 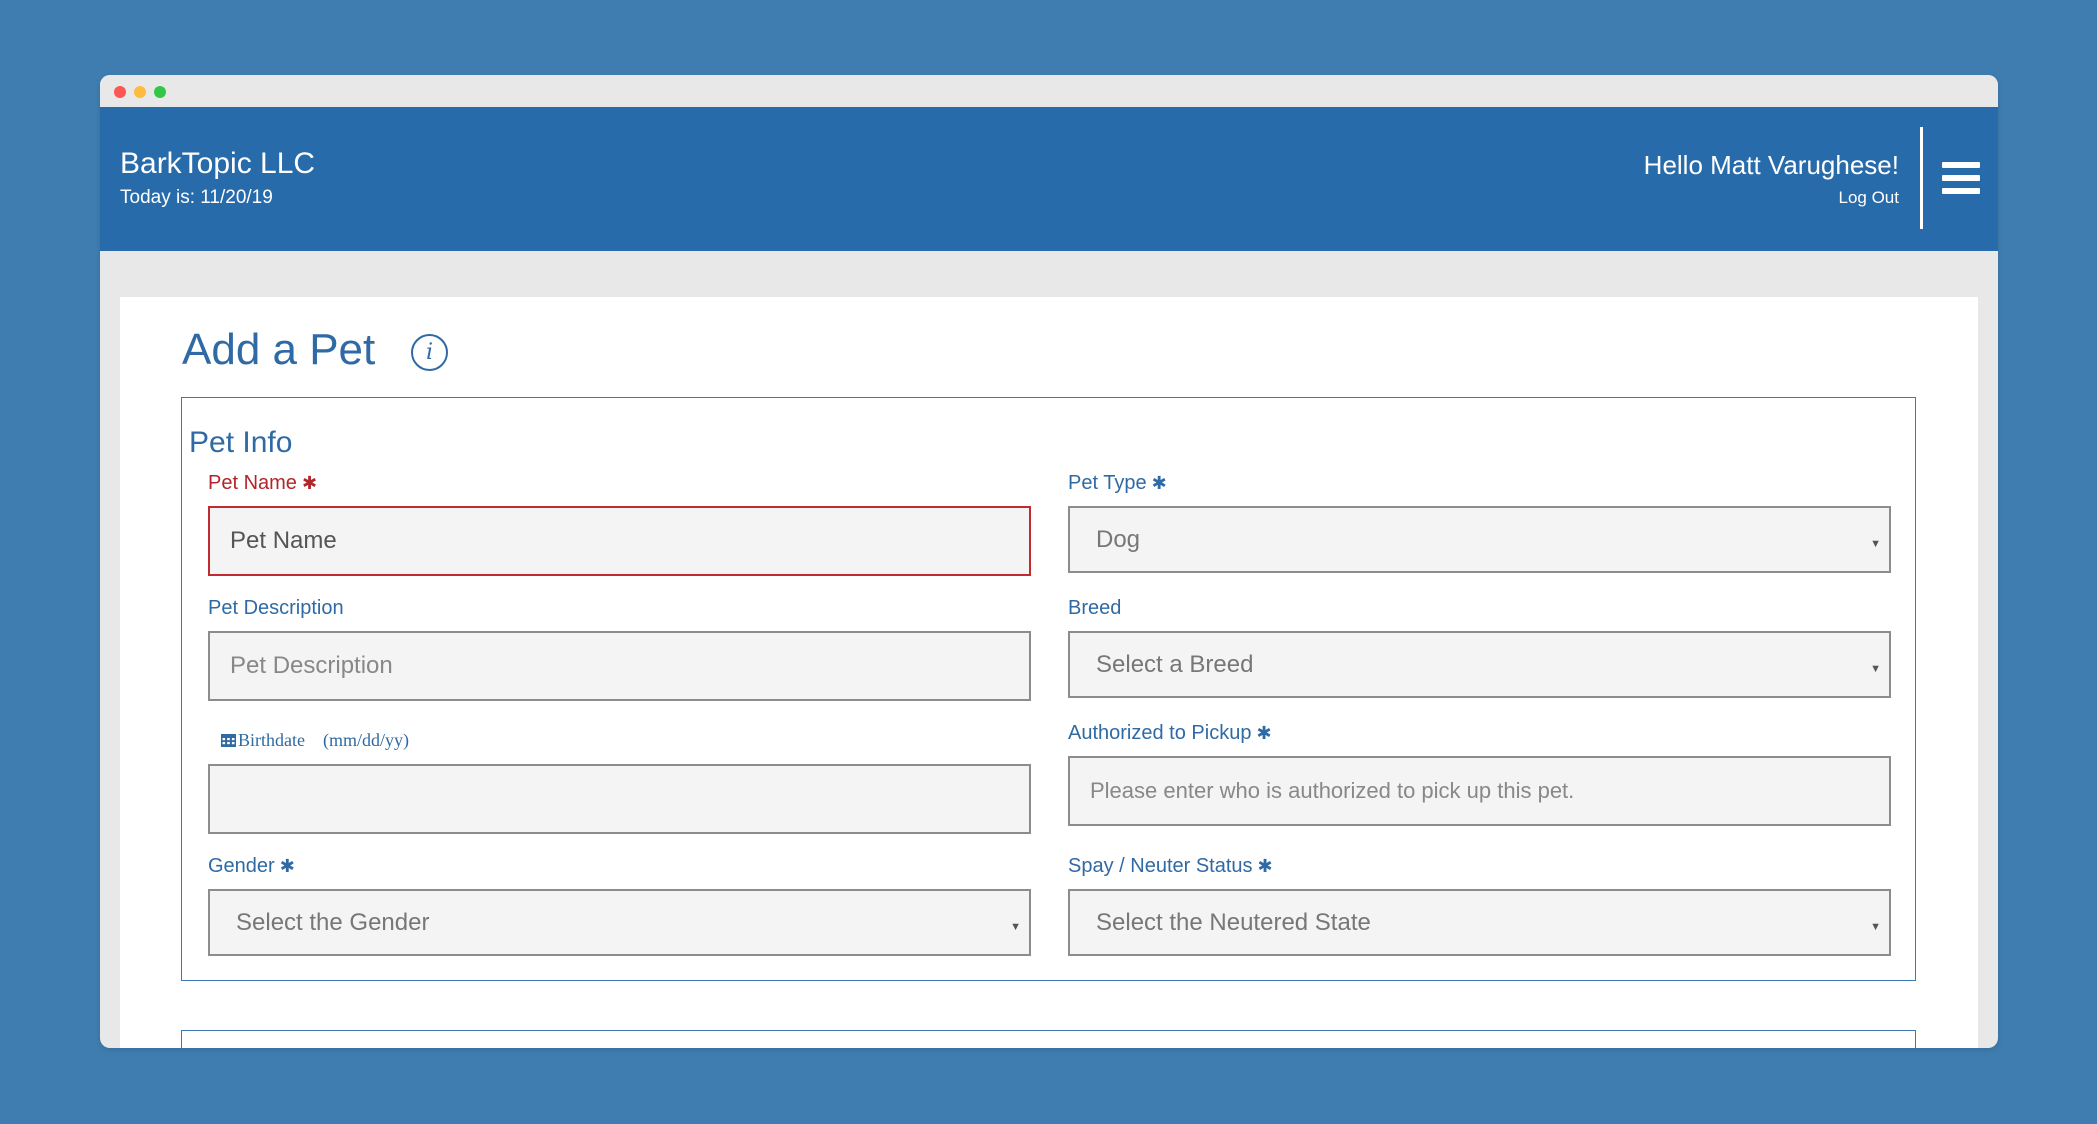 I want to click on pet-description-input, so click(x=619, y=666).